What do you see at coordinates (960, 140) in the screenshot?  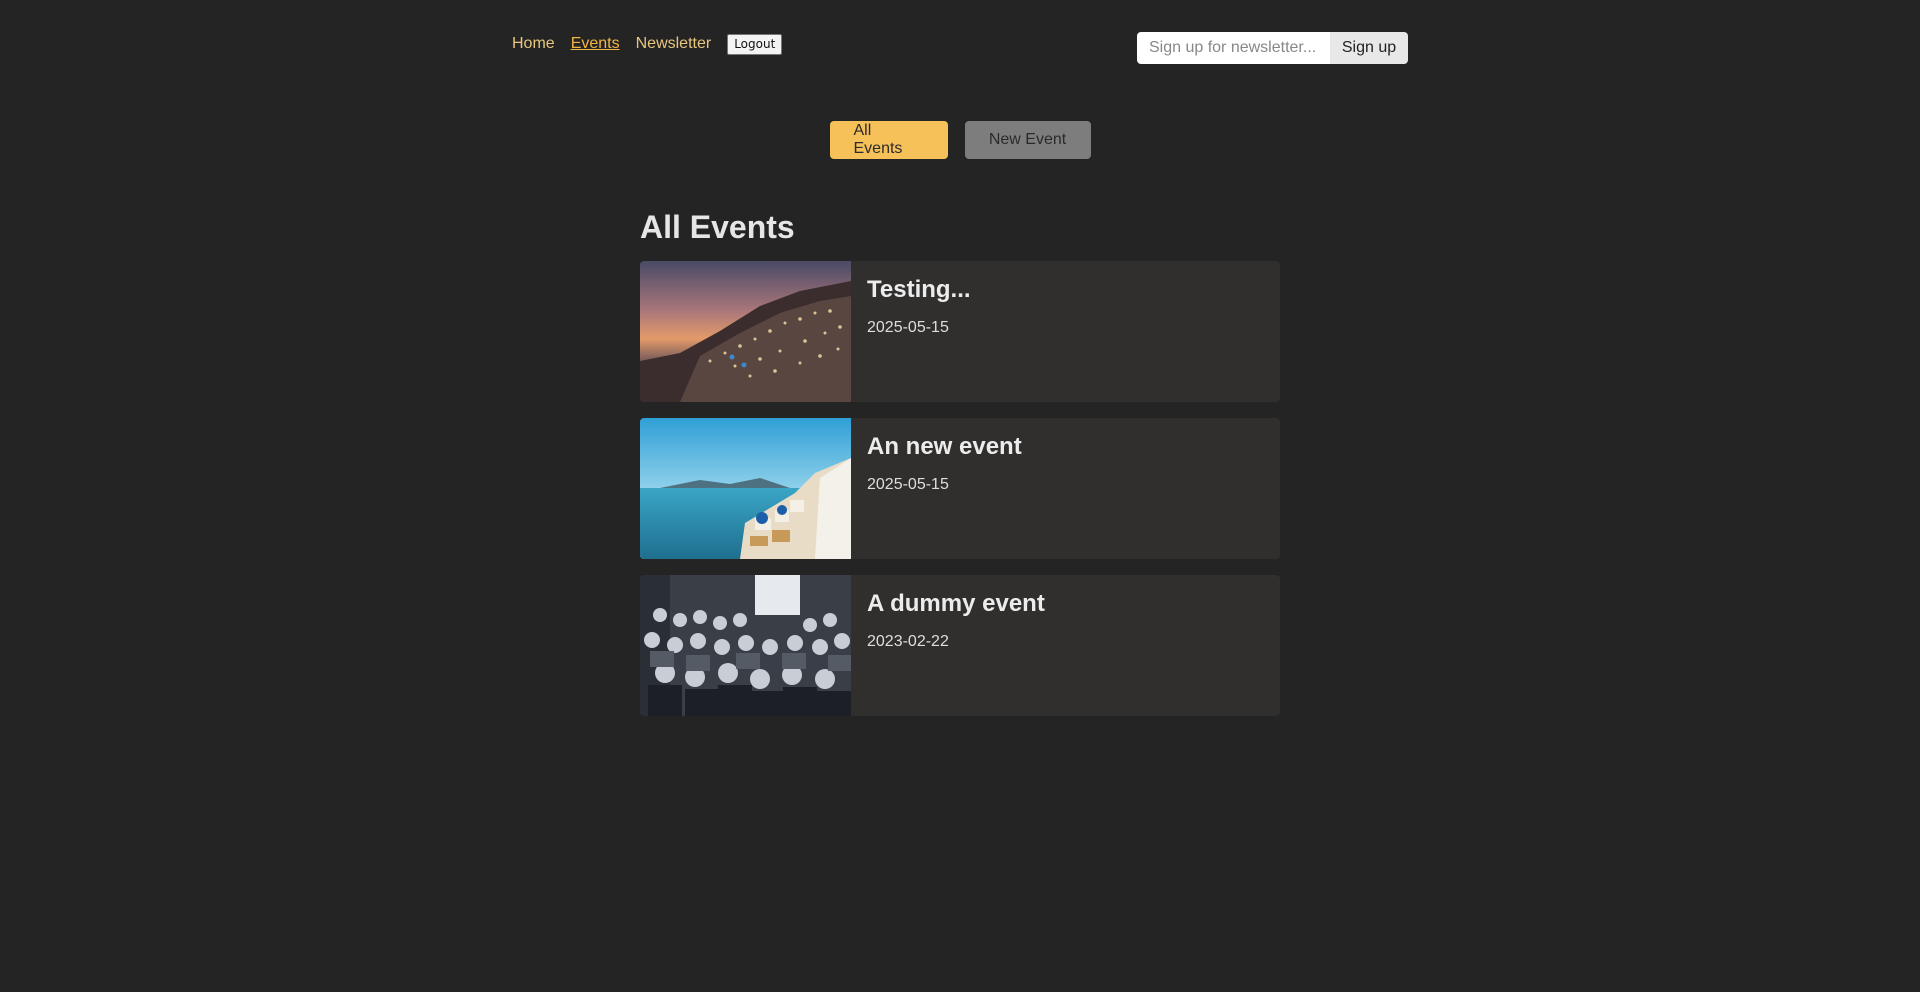 I see `event-actions: All Events New Event` at bounding box center [960, 140].